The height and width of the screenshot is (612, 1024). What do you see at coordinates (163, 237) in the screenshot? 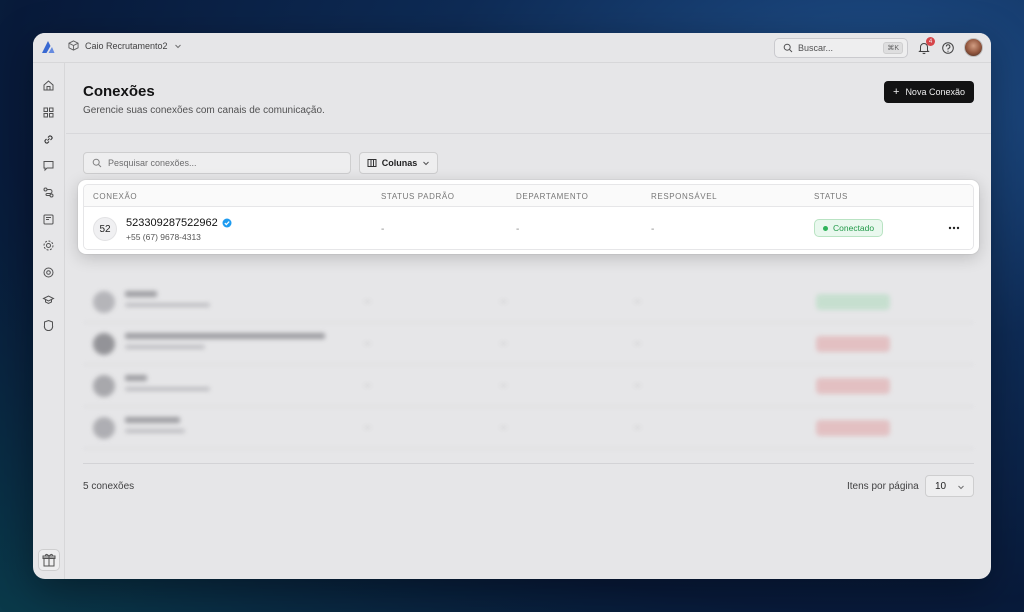
I see `connection-phone: +55 (67) 9678-4313` at bounding box center [163, 237].